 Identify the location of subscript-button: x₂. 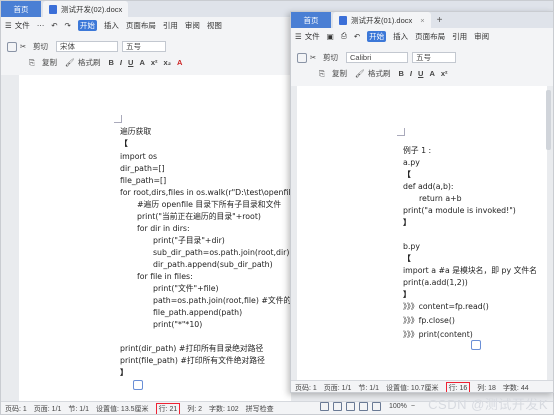
(168, 62).